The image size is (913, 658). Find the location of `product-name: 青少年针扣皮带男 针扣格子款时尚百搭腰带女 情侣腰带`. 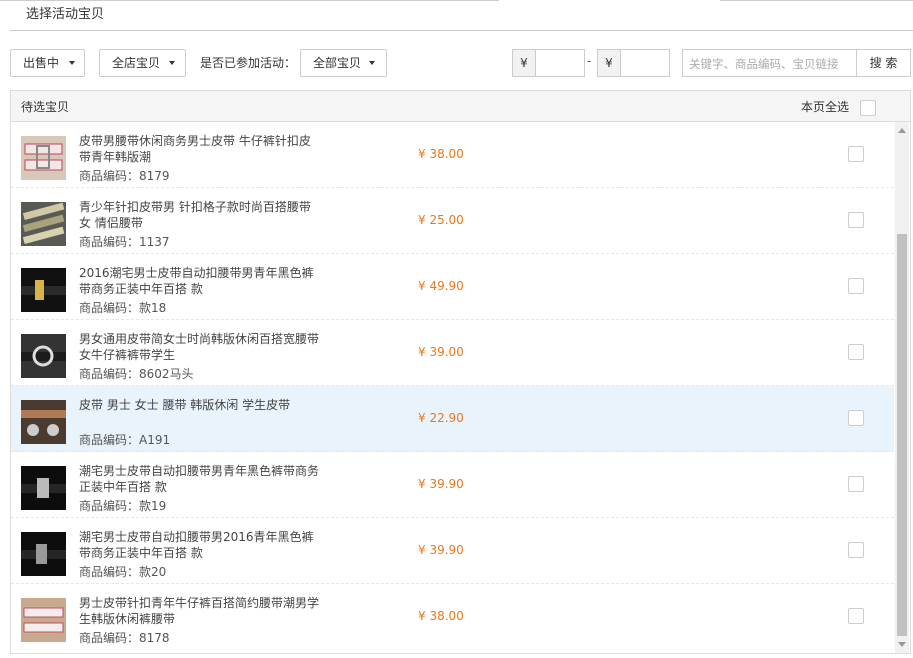

product-name: 青少年针扣皮带男 针扣格子款时尚百搭腰带女 情侣腰带 is located at coordinates (195, 215).